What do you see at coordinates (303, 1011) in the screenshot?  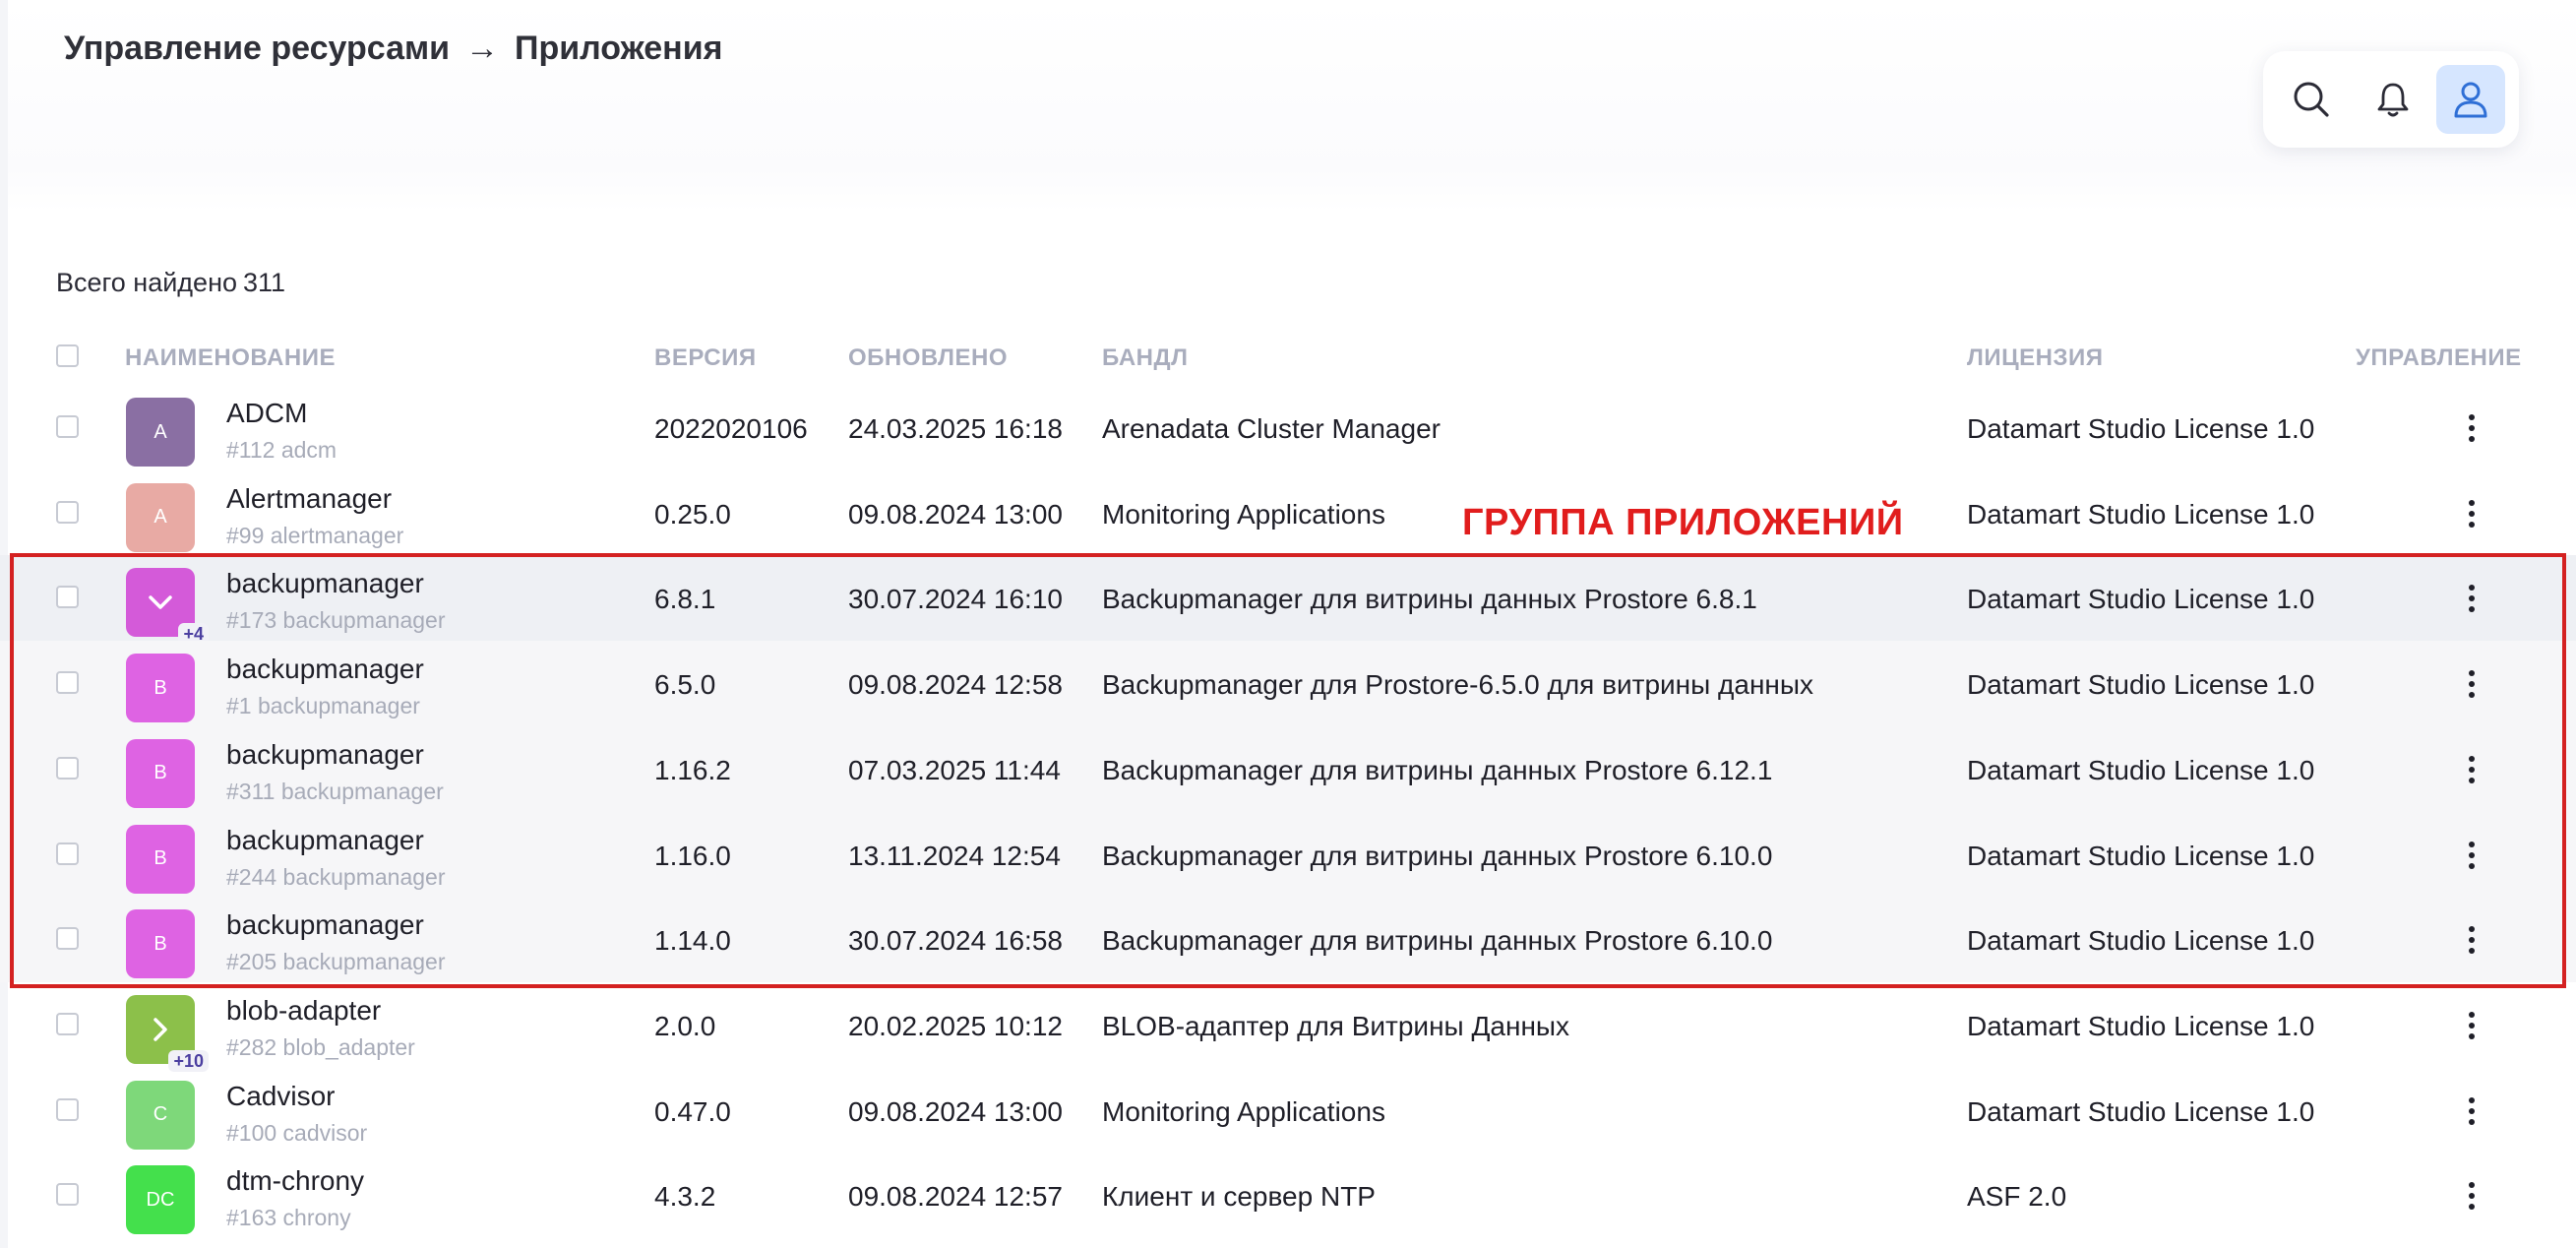 I see `app-name-link: blob-adapter` at bounding box center [303, 1011].